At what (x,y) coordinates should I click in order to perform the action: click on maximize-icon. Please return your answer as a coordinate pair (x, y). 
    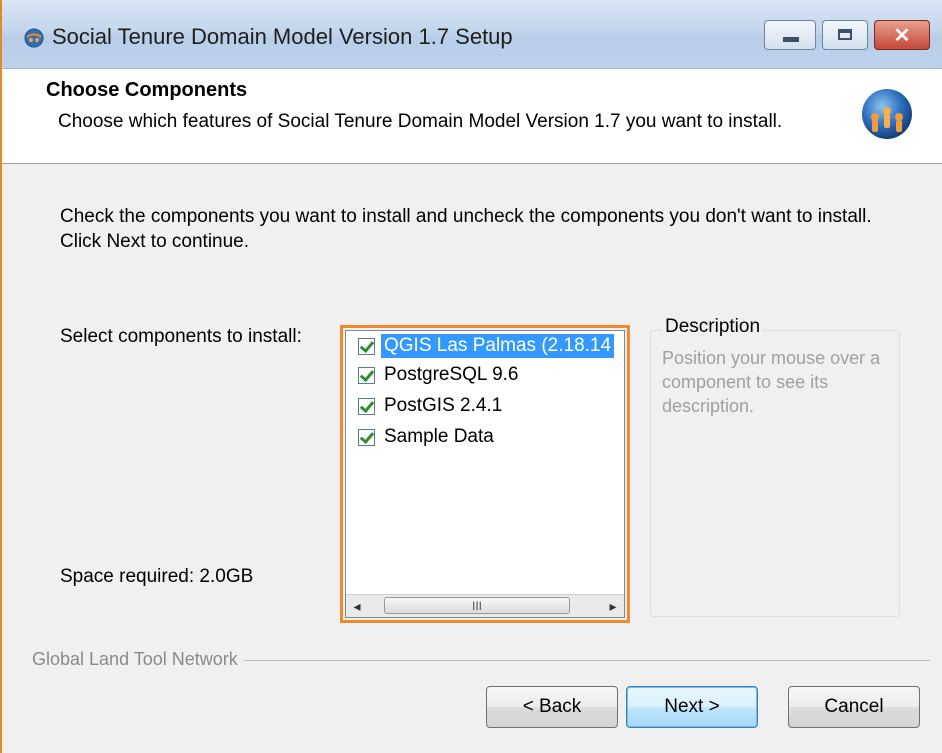
    Looking at the image, I should click on (845, 34).